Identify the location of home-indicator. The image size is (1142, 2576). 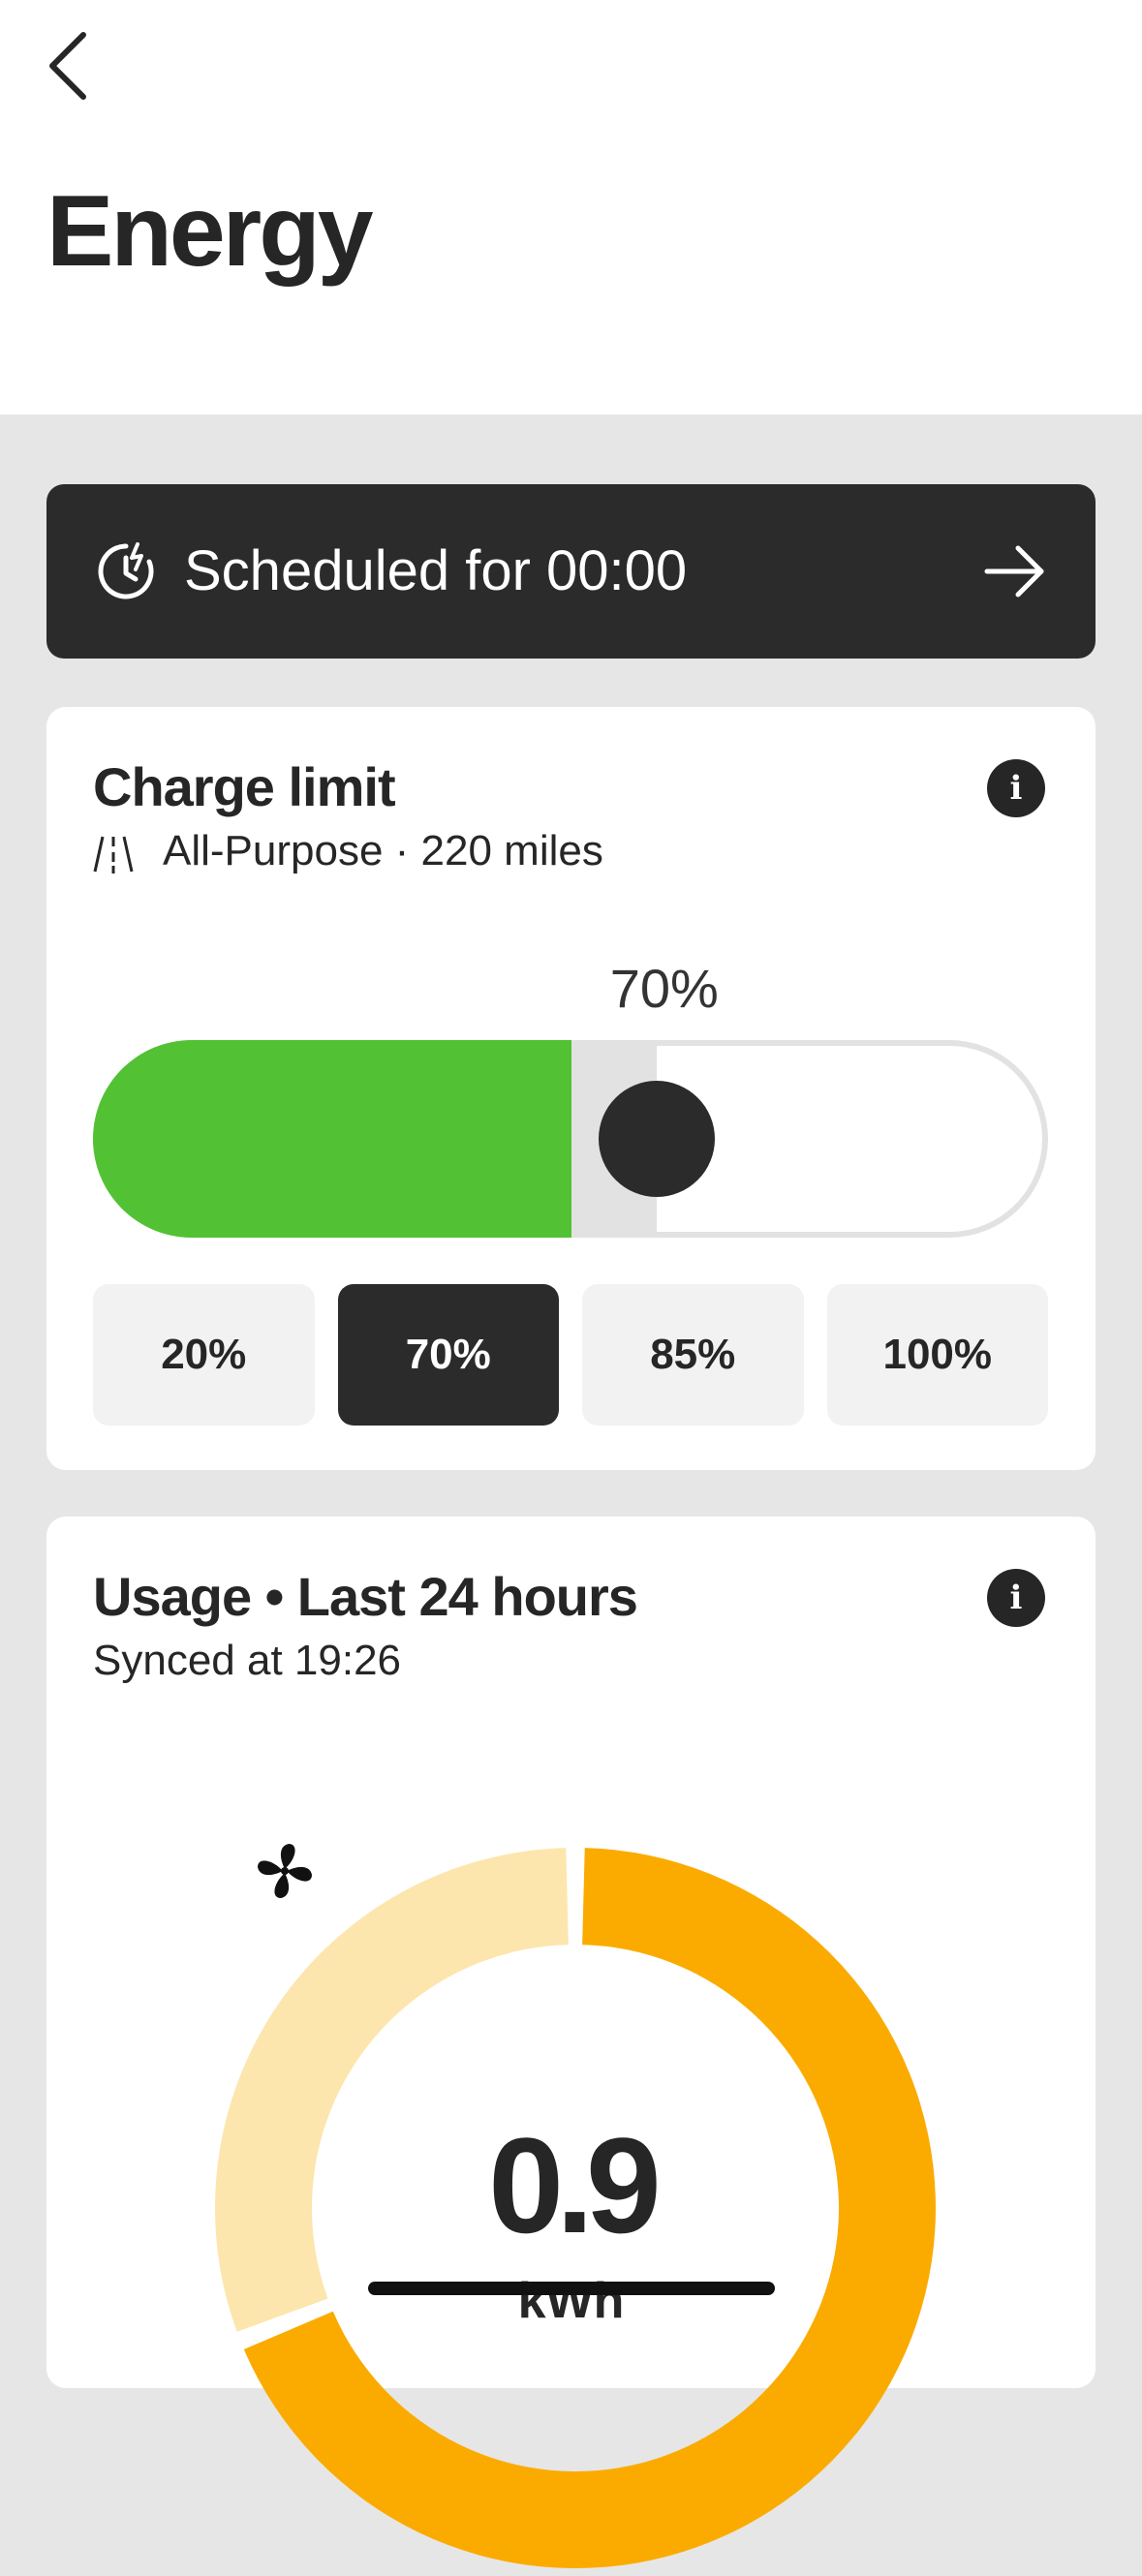
(571, 2288).